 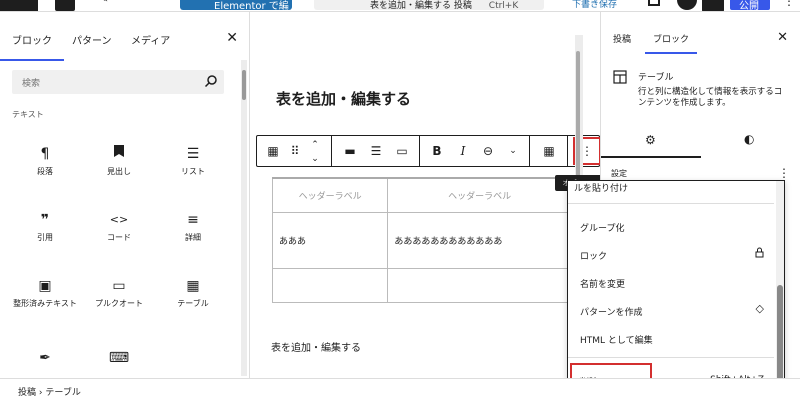 I want to click on align-left-icon: ☰, so click(x=376, y=151).